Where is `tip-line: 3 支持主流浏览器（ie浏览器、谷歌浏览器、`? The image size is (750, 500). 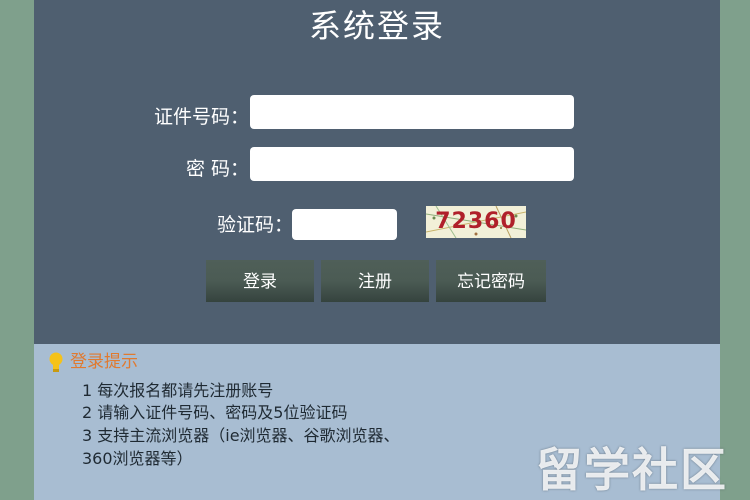 tip-line: 3 支持主流浏览器（ie浏览器、谷歌浏览器、 is located at coordinates (241, 435).